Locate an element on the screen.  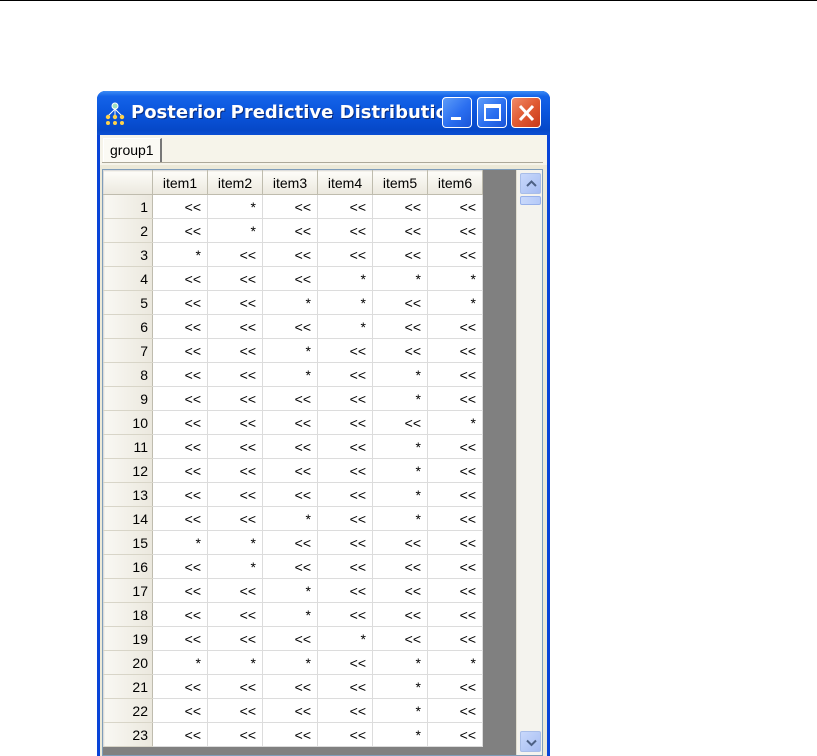
scrollbar-thumb is located at coordinates (530, 200).